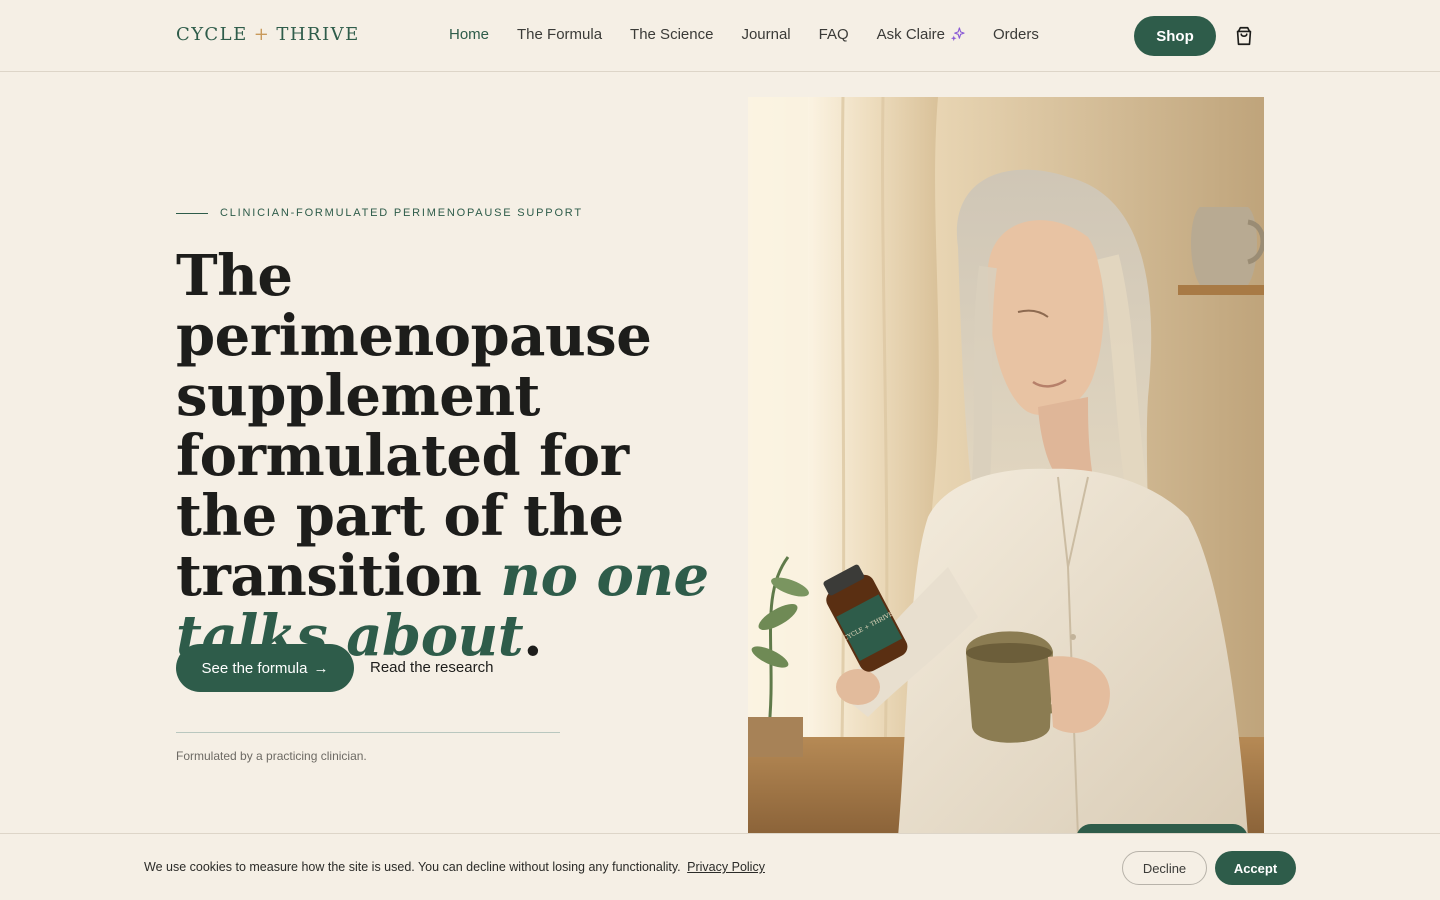  Describe the element at coordinates (559, 34) in the screenshot. I see `nav-item-formula: The Formula` at that location.